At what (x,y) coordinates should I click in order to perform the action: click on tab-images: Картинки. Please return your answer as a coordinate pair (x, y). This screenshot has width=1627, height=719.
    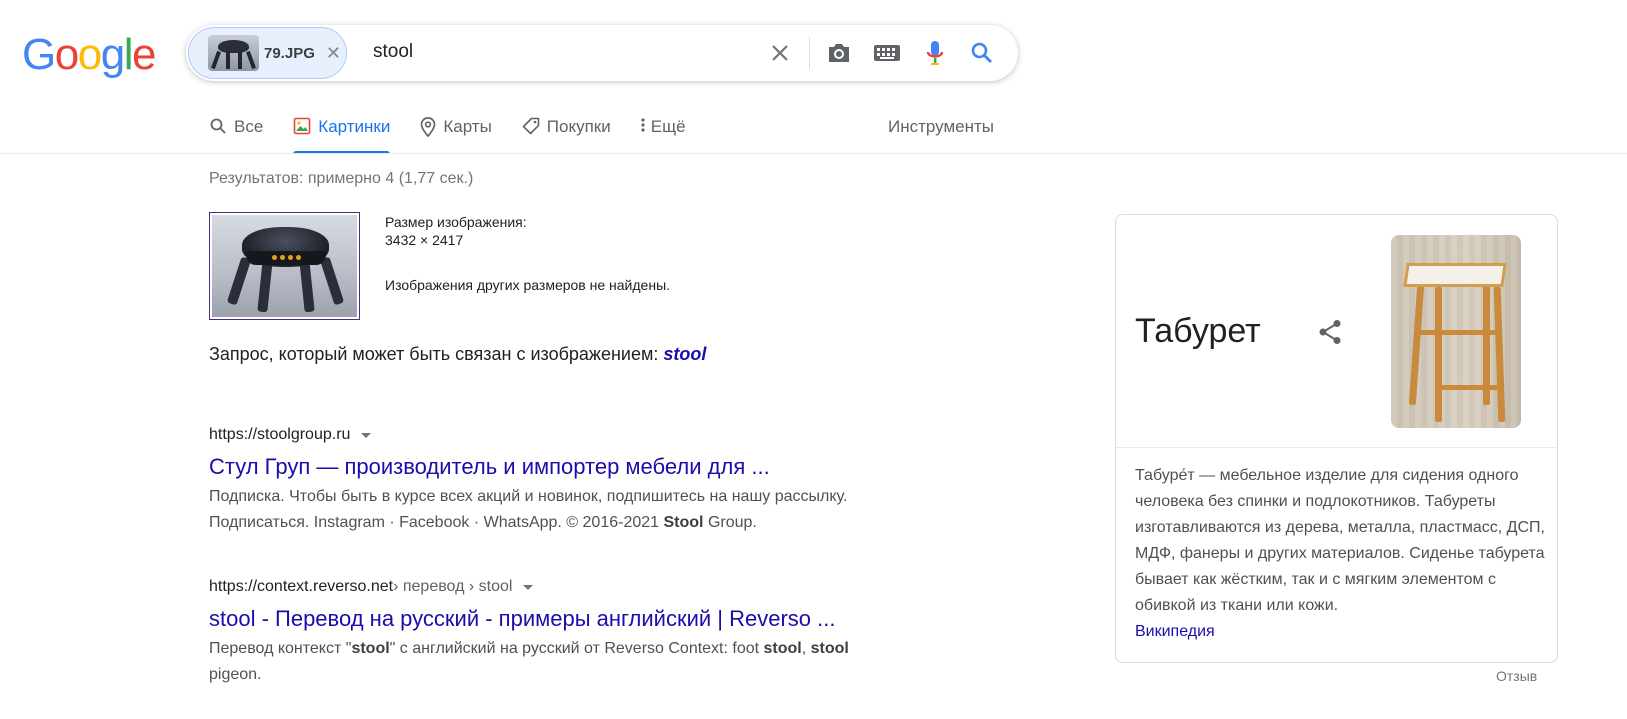
    Looking at the image, I should click on (342, 132).